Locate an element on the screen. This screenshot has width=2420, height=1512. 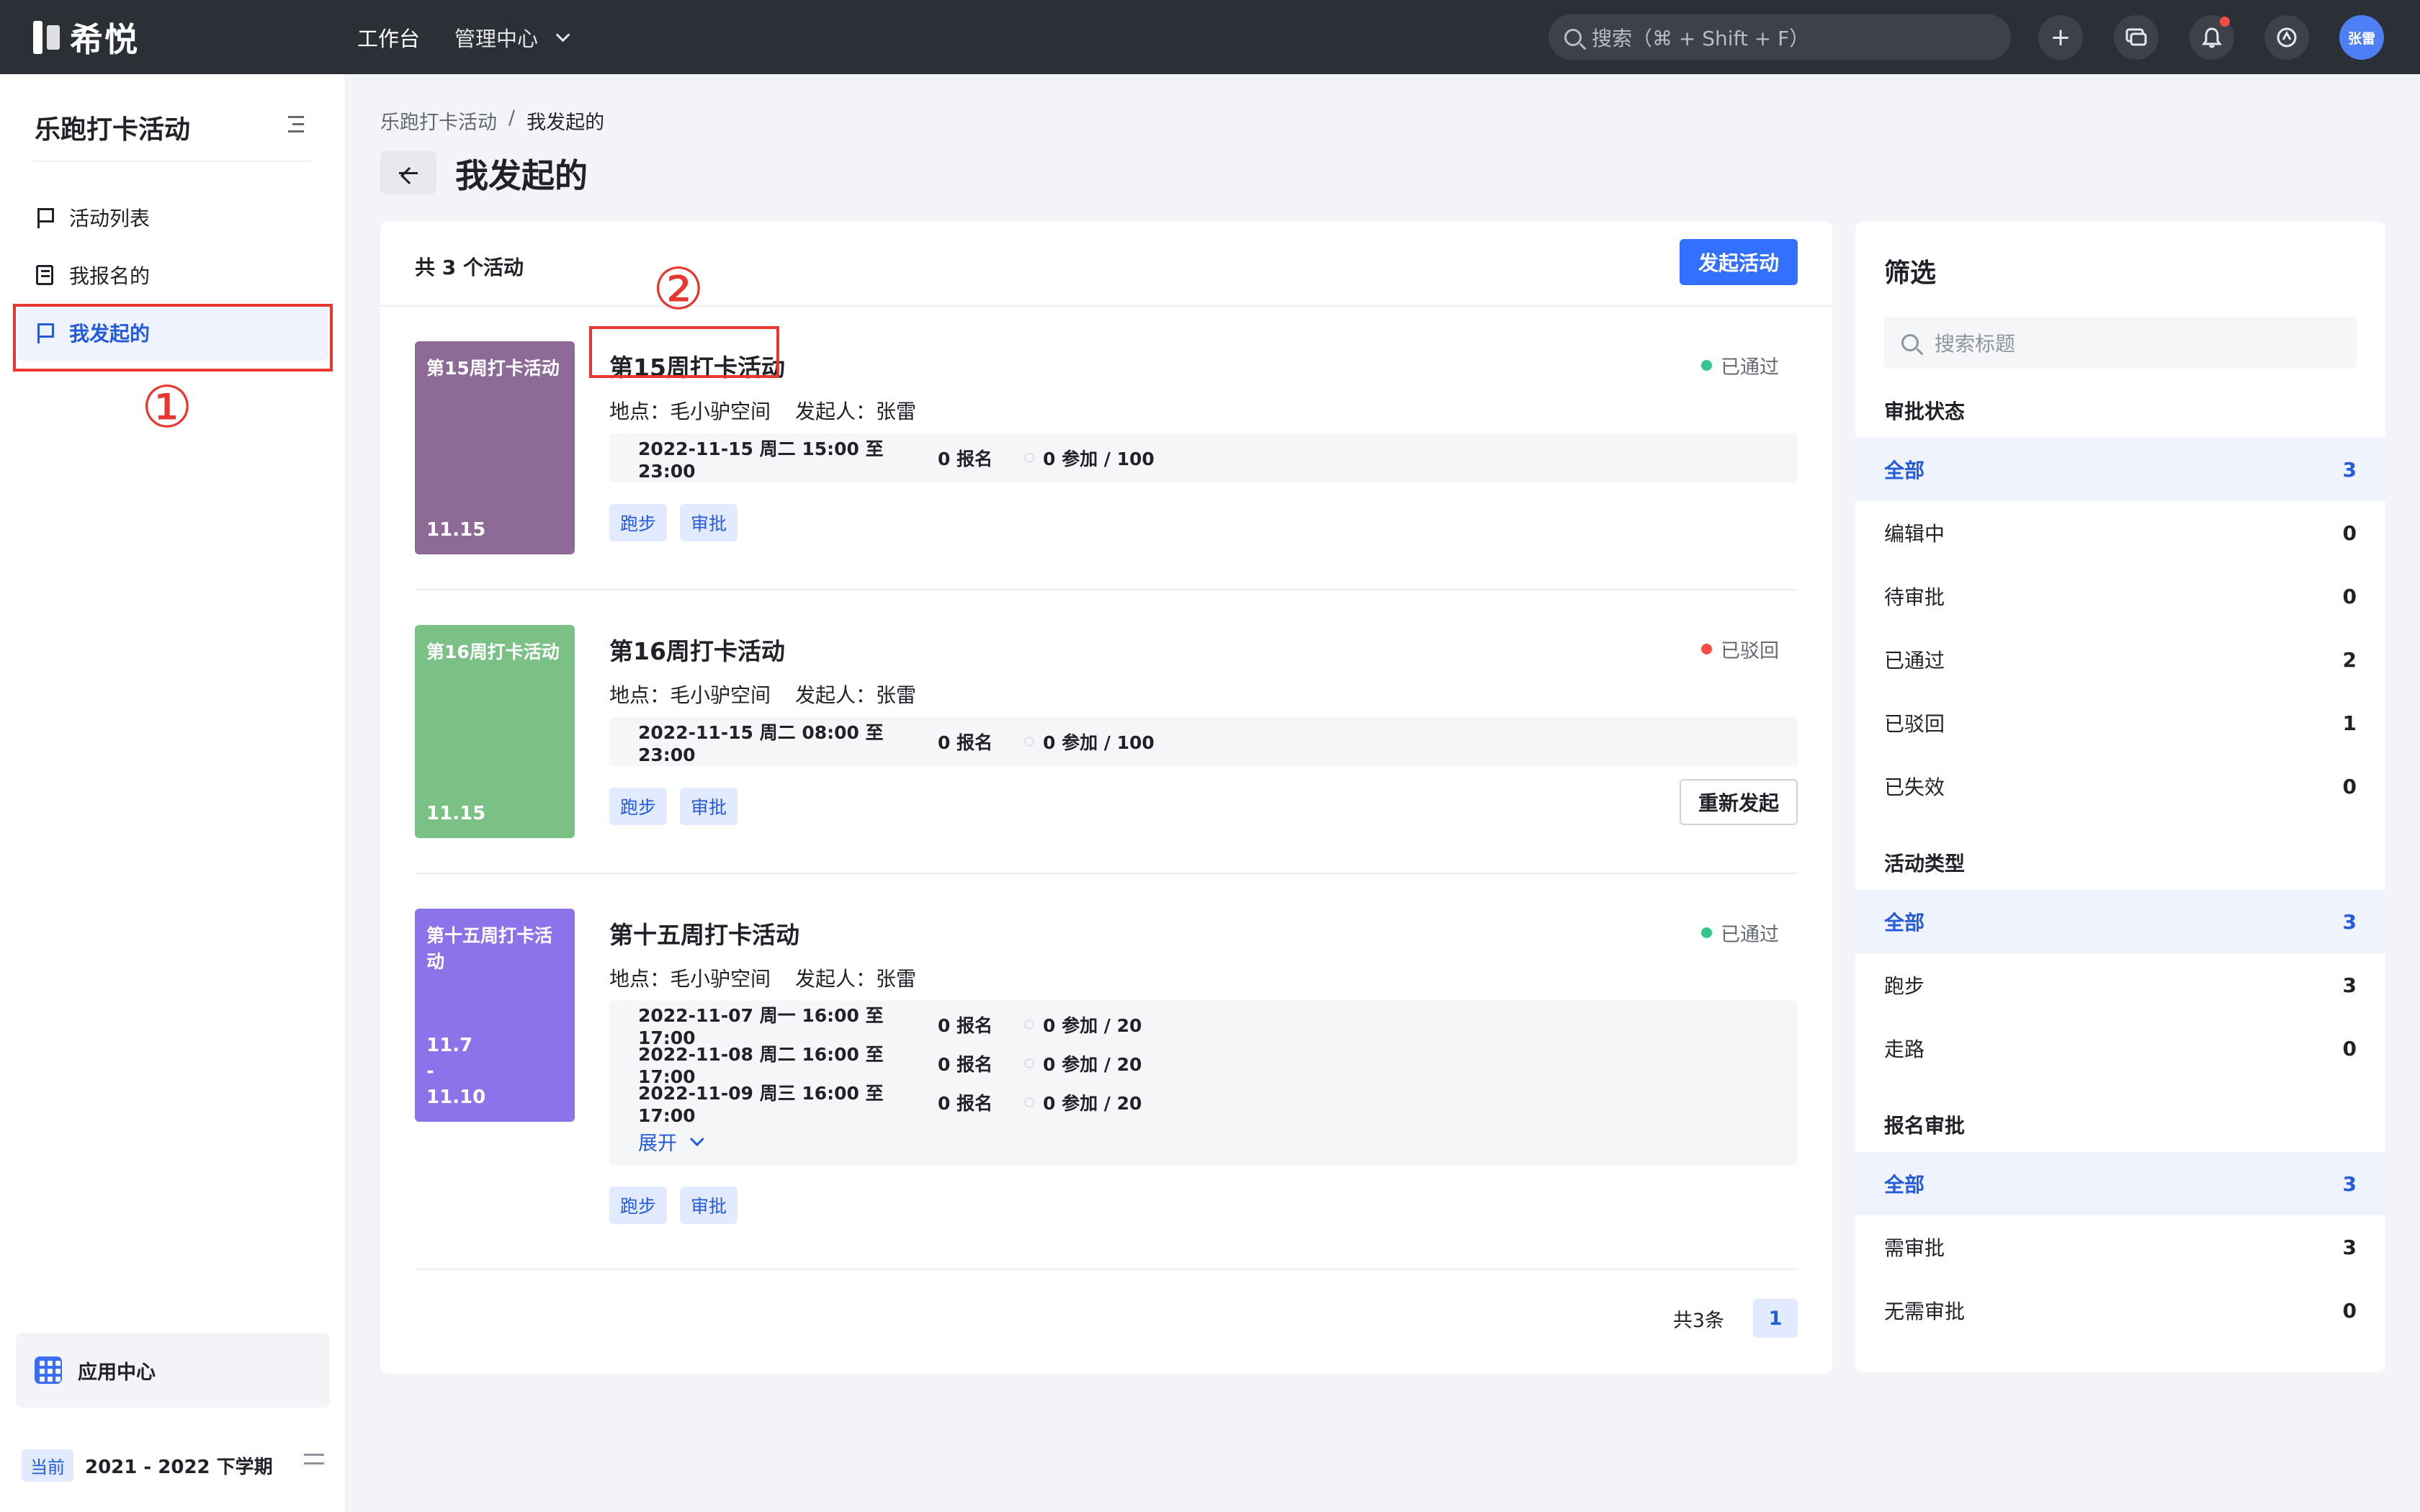
session-participants: 0 参加 / 100 is located at coordinates (1089, 742).